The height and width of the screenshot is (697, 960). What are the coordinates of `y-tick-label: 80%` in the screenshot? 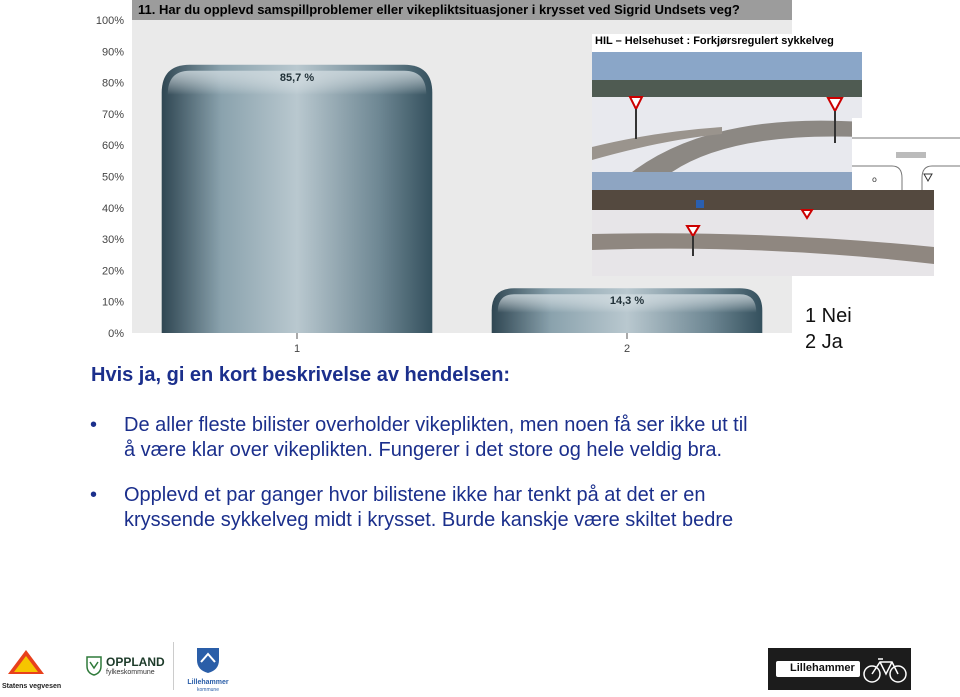 It's located at (113, 84).